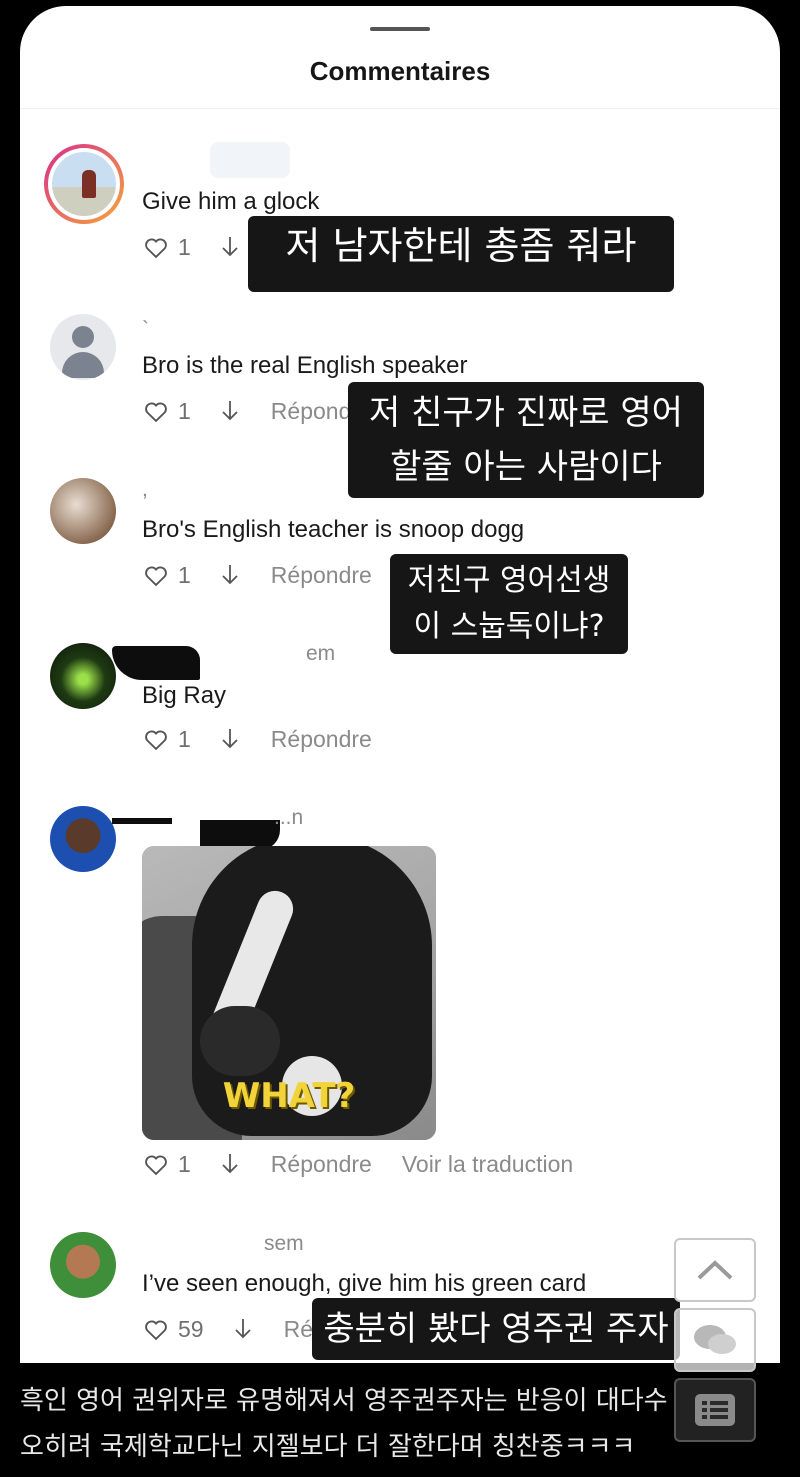 The height and width of the screenshot is (1477, 800). Describe the element at coordinates (509, 604) in the screenshot. I see `subtitle-caption: 저친구 영어선생이 스눕독이냐?` at that location.